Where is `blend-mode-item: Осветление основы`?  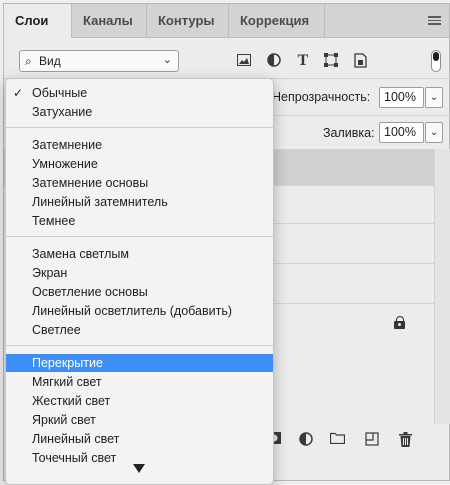
blend-mode-item: Осветление основы is located at coordinates (139, 292).